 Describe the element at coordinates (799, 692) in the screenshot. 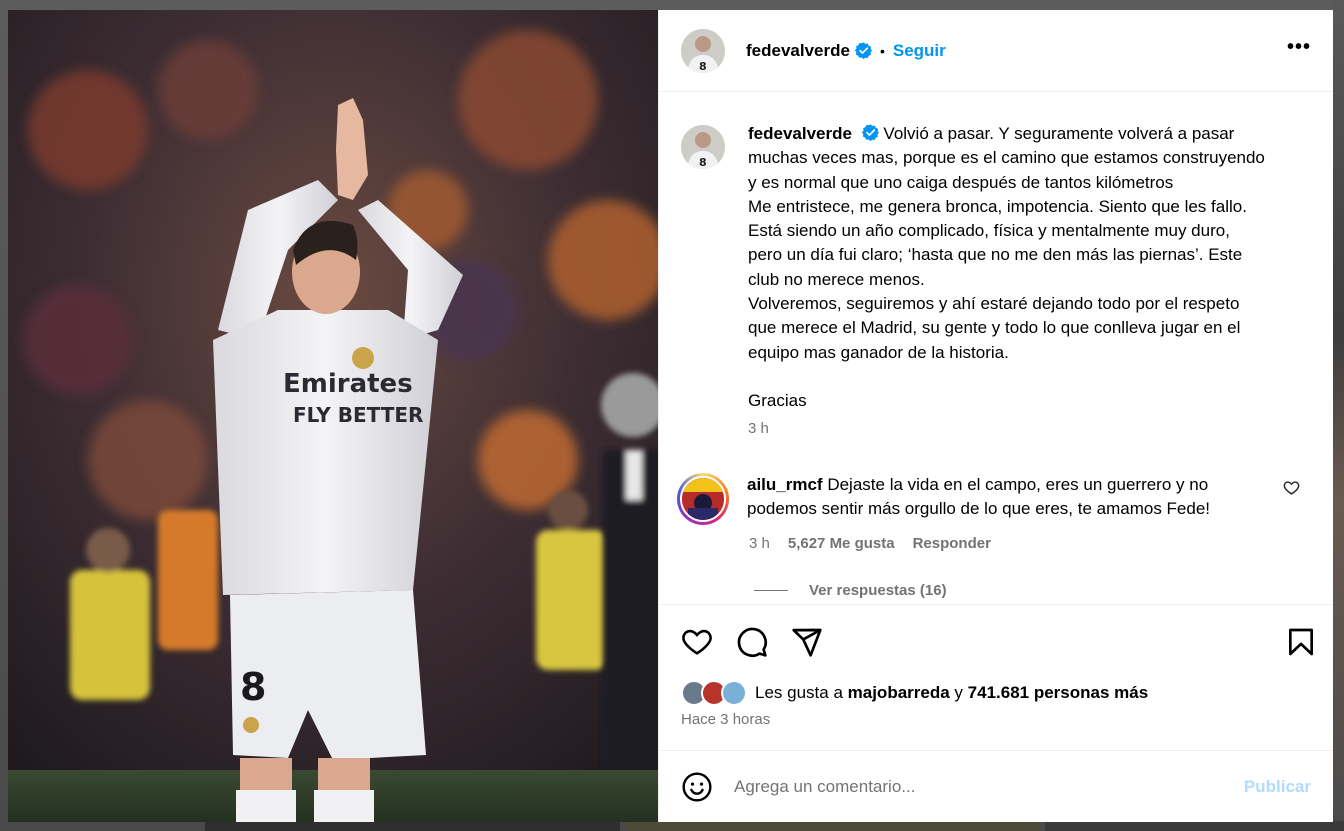

I see `likes-prefix: Les gusta a` at that location.